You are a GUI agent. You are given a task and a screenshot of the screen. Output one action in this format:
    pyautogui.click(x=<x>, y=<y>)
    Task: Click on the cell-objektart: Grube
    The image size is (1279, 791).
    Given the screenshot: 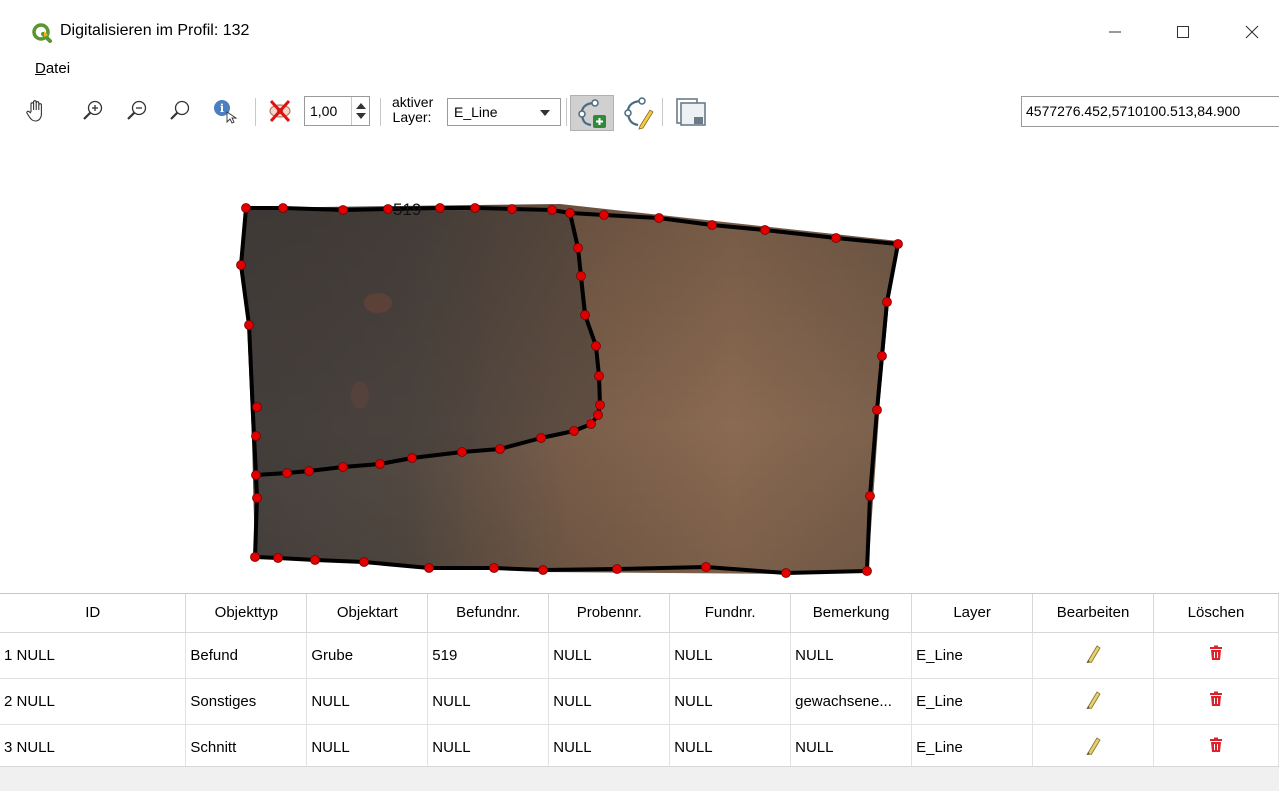 What is the action you would take?
    pyautogui.click(x=367, y=655)
    